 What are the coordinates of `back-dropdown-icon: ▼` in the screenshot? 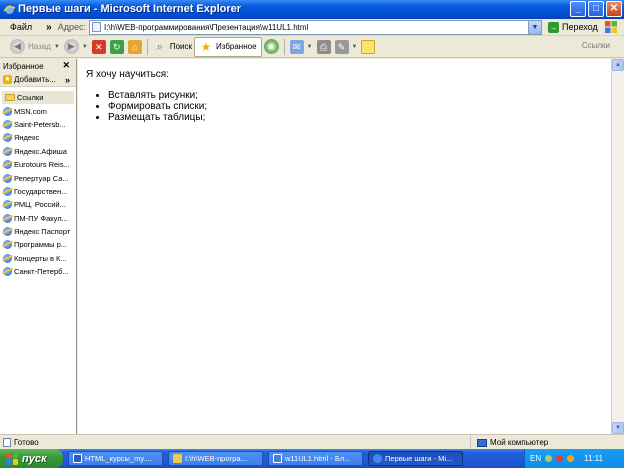 It's located at (57, 47).